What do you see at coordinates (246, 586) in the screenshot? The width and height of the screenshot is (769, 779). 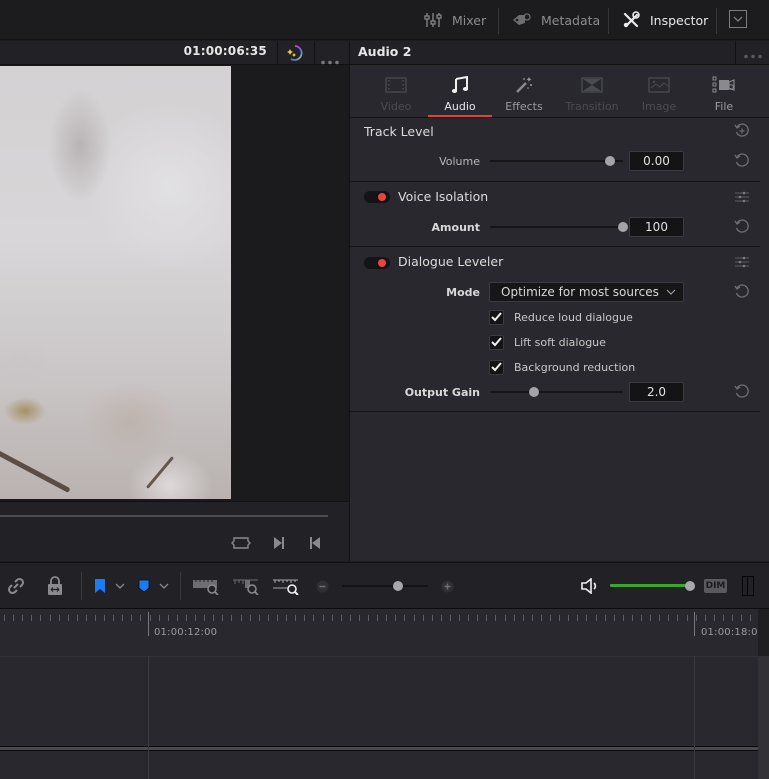 I see `zoom-detail-icon` at bounding box center [246, 586].